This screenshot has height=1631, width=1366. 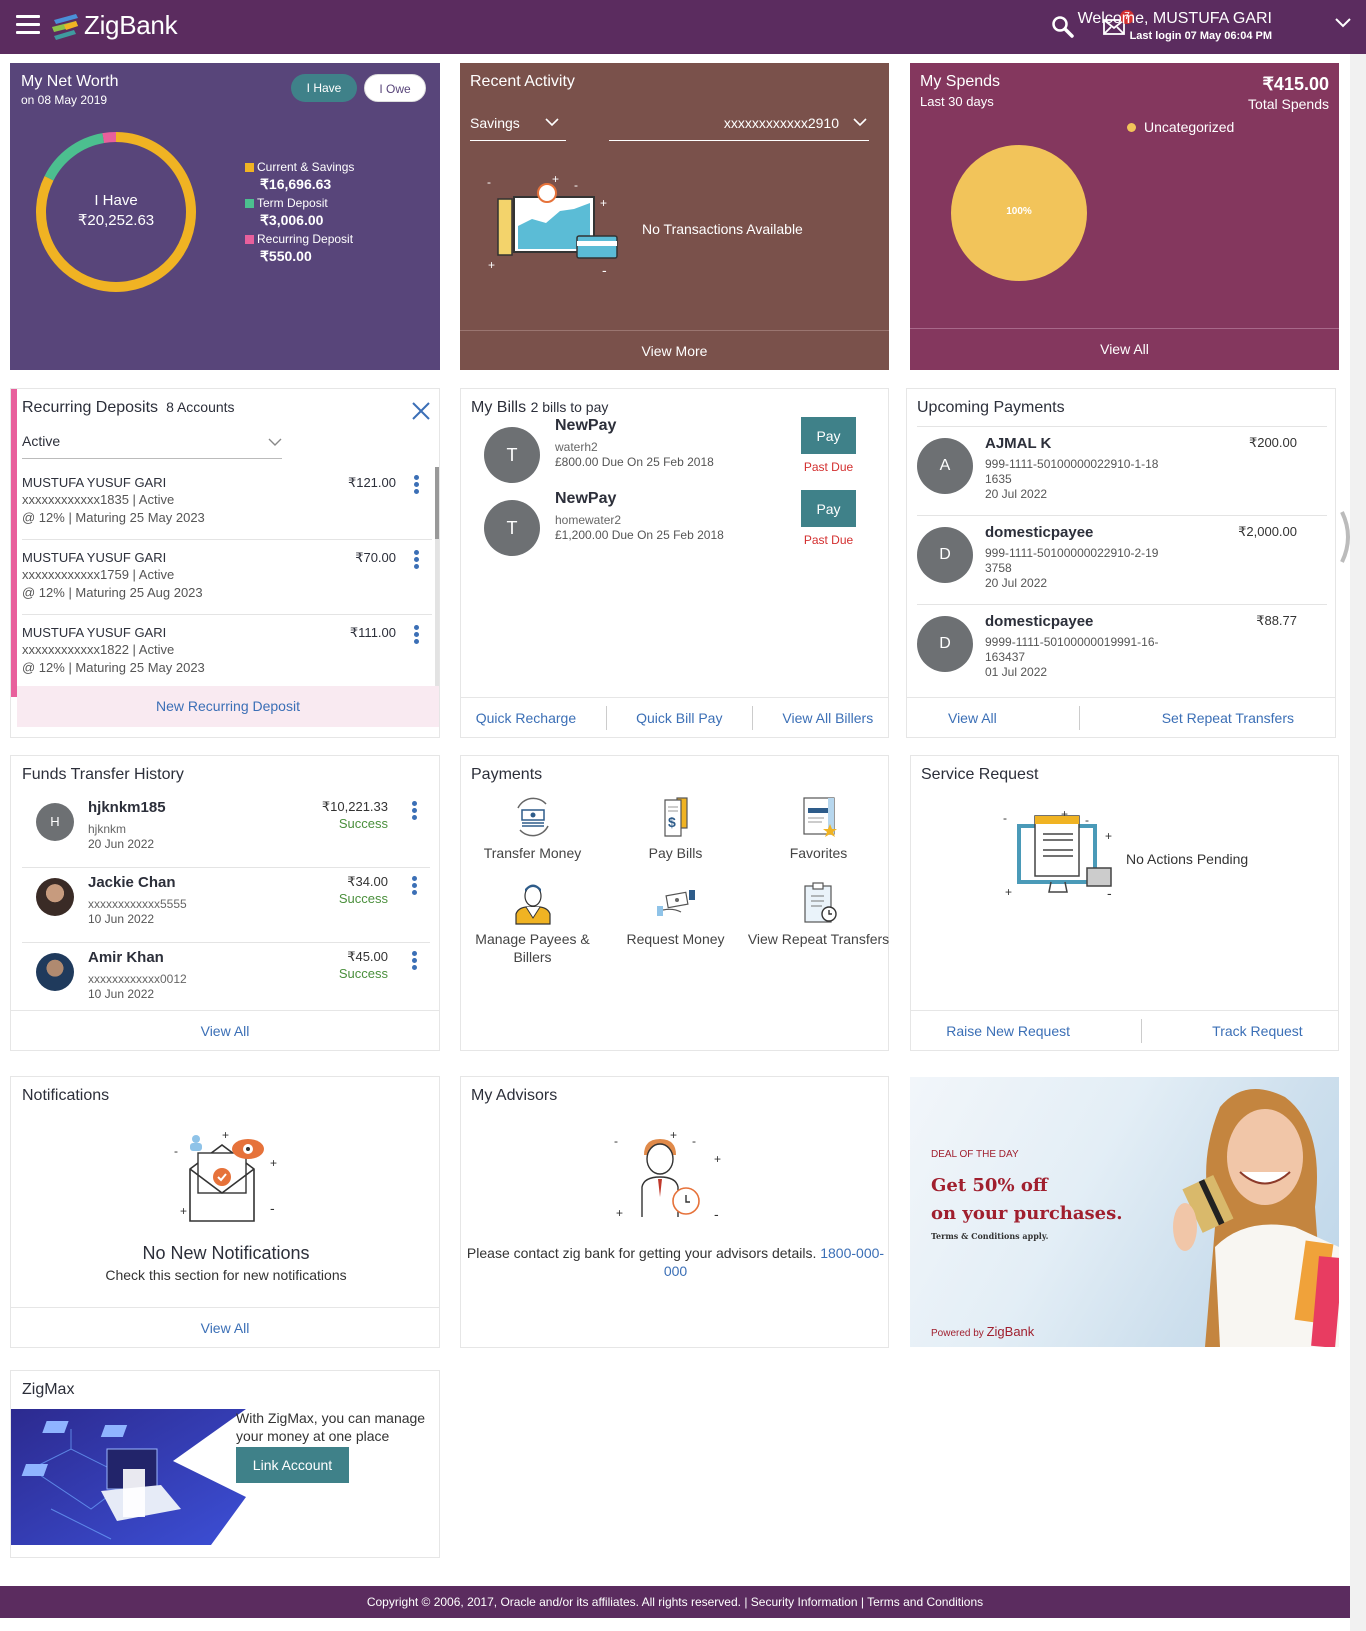 What do you see at coordinates (945, 466) in the screenshot?
I see `payee-avatar: A` at bounding box center [945, 466].